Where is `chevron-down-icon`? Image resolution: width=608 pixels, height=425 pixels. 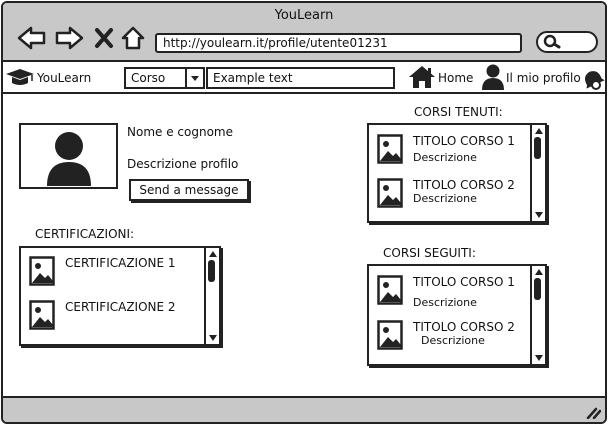
chevron-down-icon is located at coordinates (194, 78).